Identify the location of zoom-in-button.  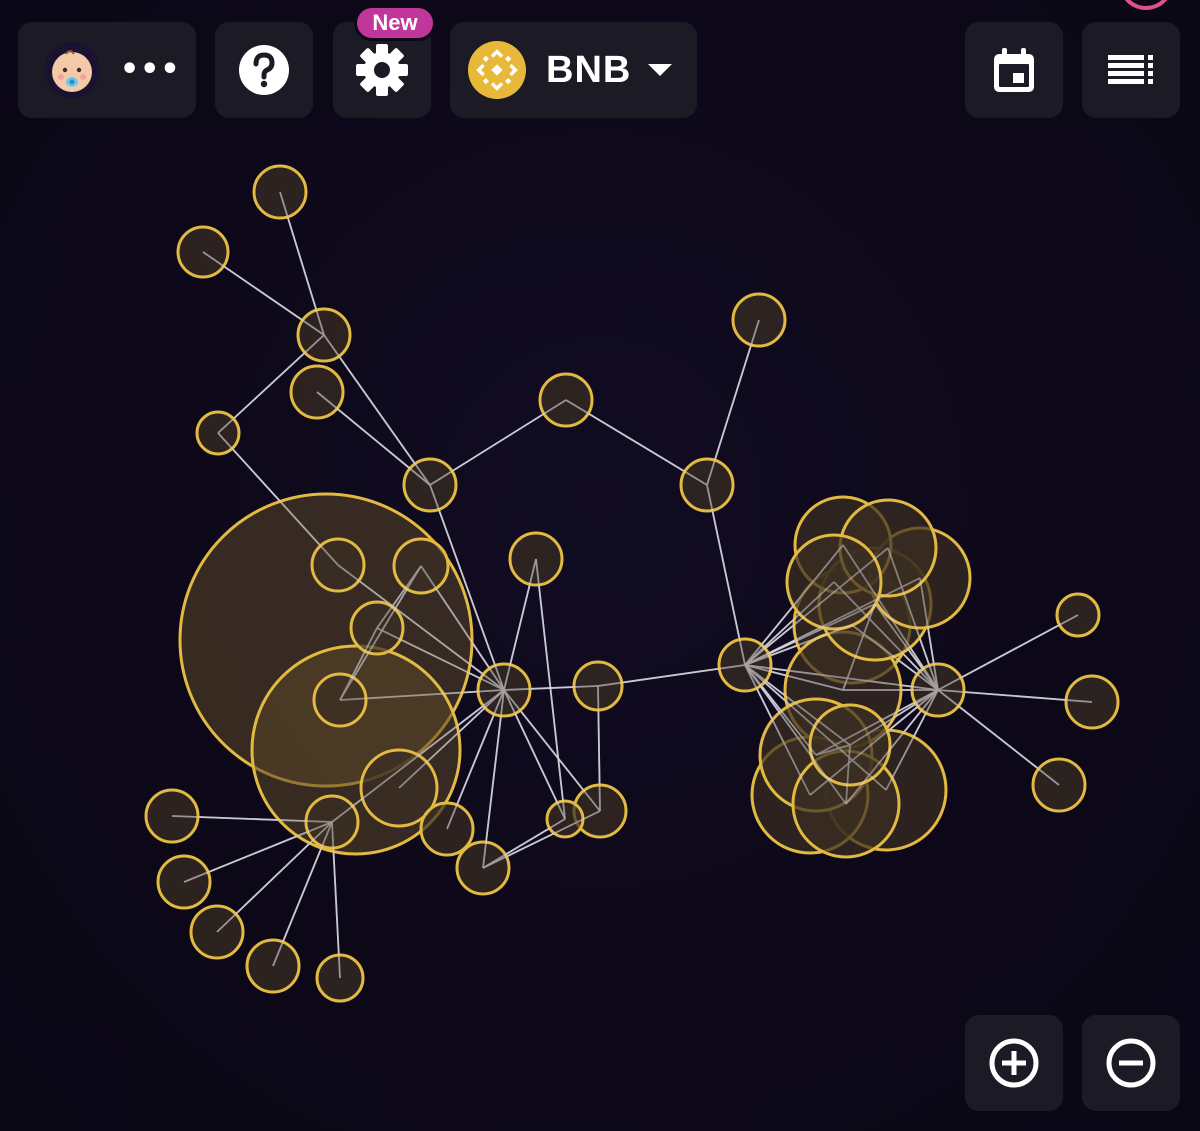
(1014, 1063).